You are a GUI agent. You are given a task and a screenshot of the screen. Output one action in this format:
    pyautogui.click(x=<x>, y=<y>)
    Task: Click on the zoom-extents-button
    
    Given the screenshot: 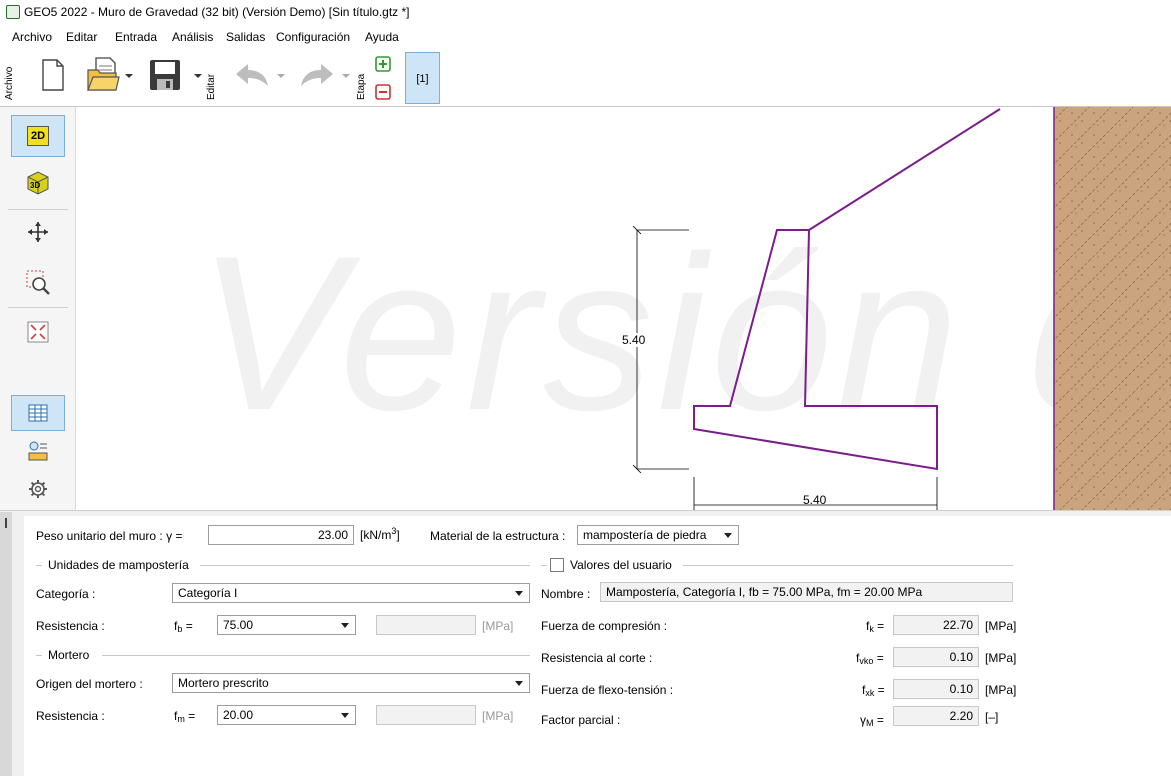 What is the action you would take?
    pyautogui.click(x=38, y=332)
    